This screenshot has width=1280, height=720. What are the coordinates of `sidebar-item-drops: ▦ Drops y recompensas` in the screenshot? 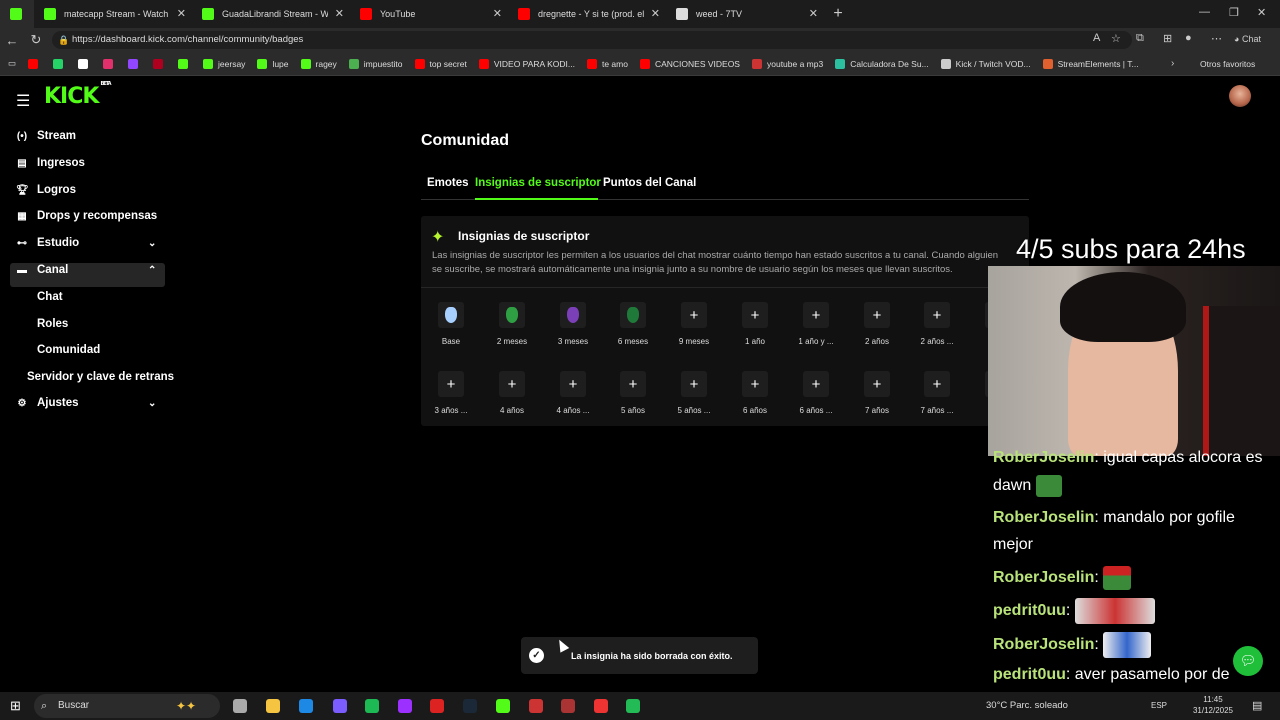 It's located at (86, 216).